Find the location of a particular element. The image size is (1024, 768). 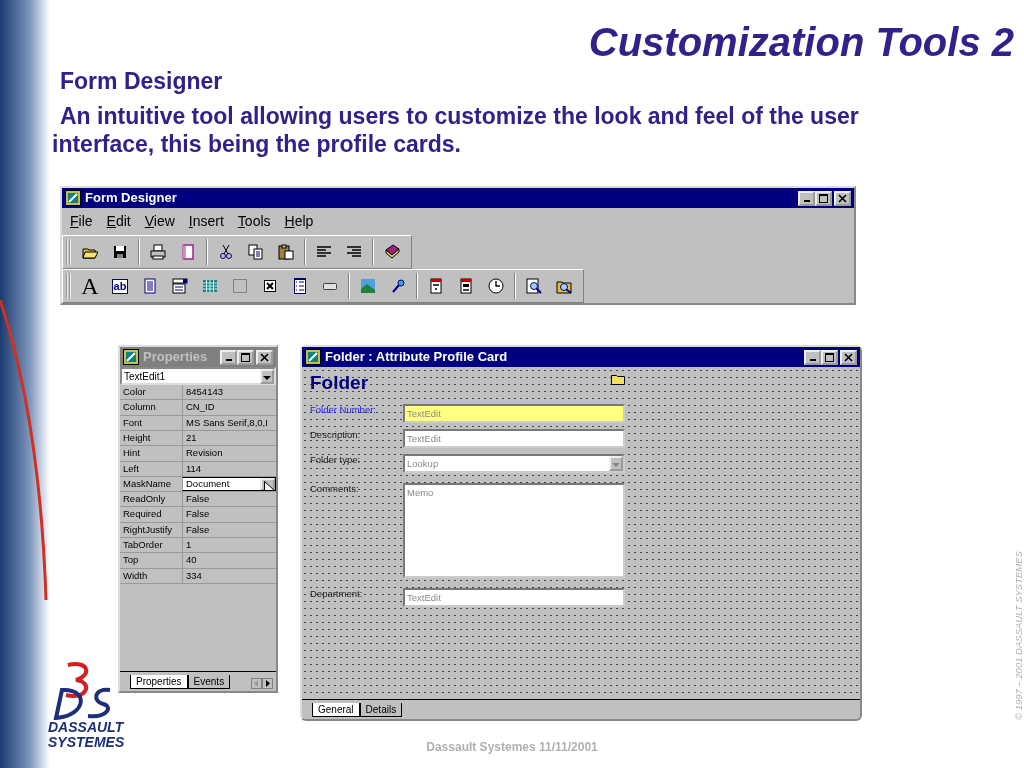

property-value: 1 is located at coordinates (229, 545).